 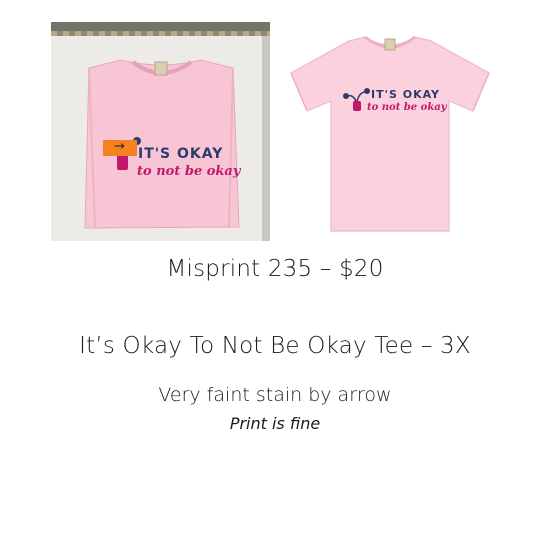 What do you see at coordinates (119, 146) in the screenshot?
I see `tag-arrow-icon: →` at bounding box center [119, 146].